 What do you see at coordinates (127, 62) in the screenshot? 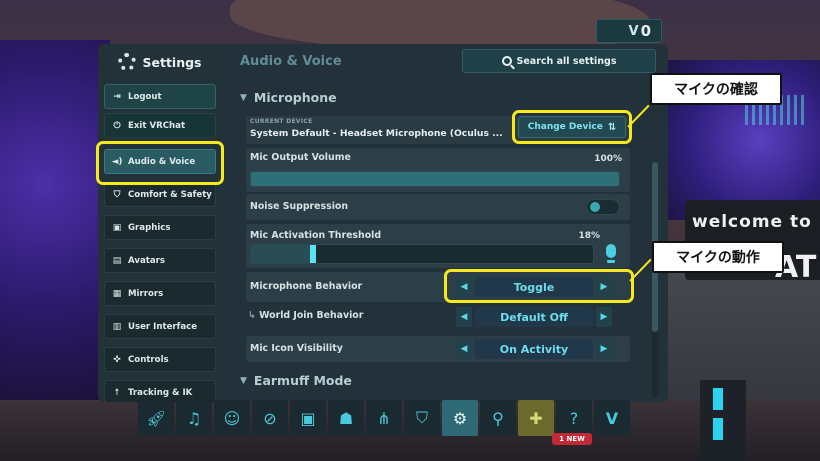
I see `gear-icon` at bounding box center [127, 62].